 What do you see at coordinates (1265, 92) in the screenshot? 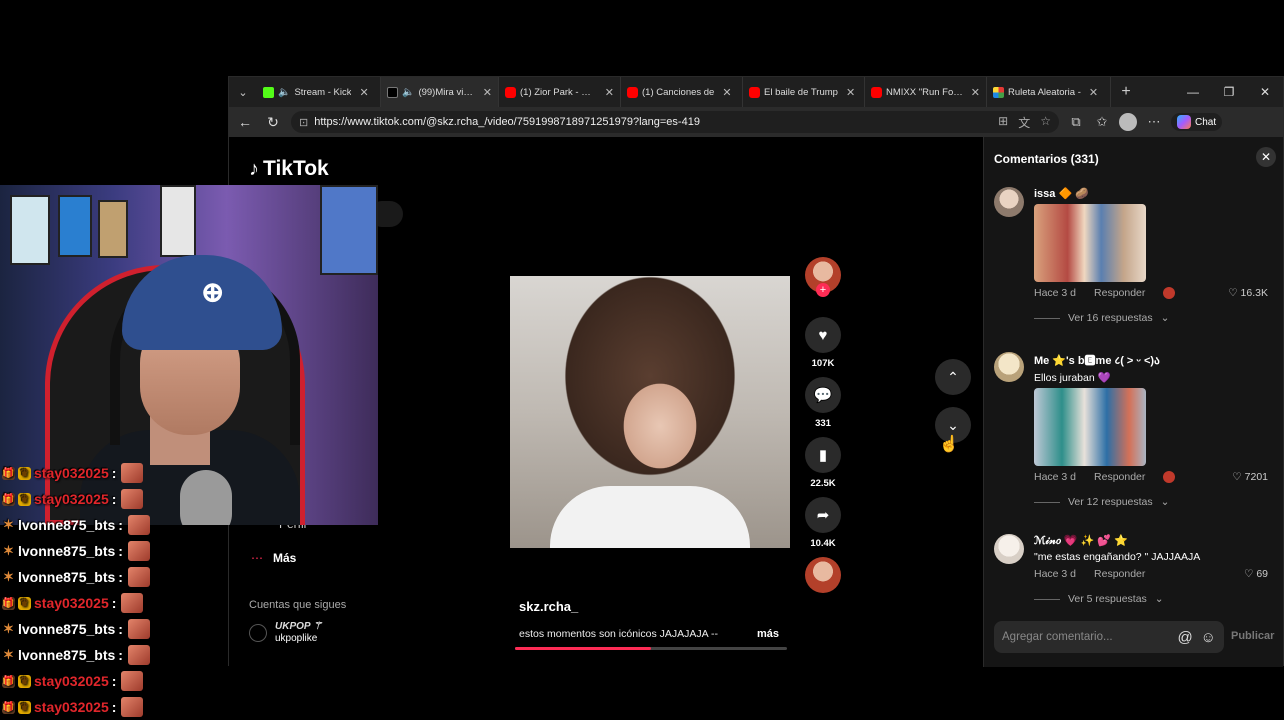
I see `close-window-icon: ✕` at bounding box center [1265, 92].